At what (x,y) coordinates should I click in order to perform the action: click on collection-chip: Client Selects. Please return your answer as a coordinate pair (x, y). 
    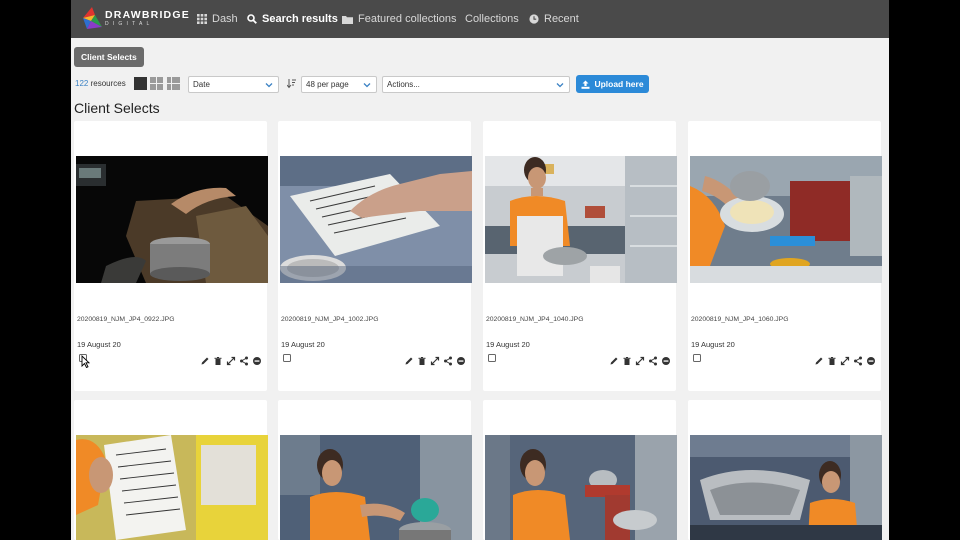
    Looking at the image, I should click on (109, 57).